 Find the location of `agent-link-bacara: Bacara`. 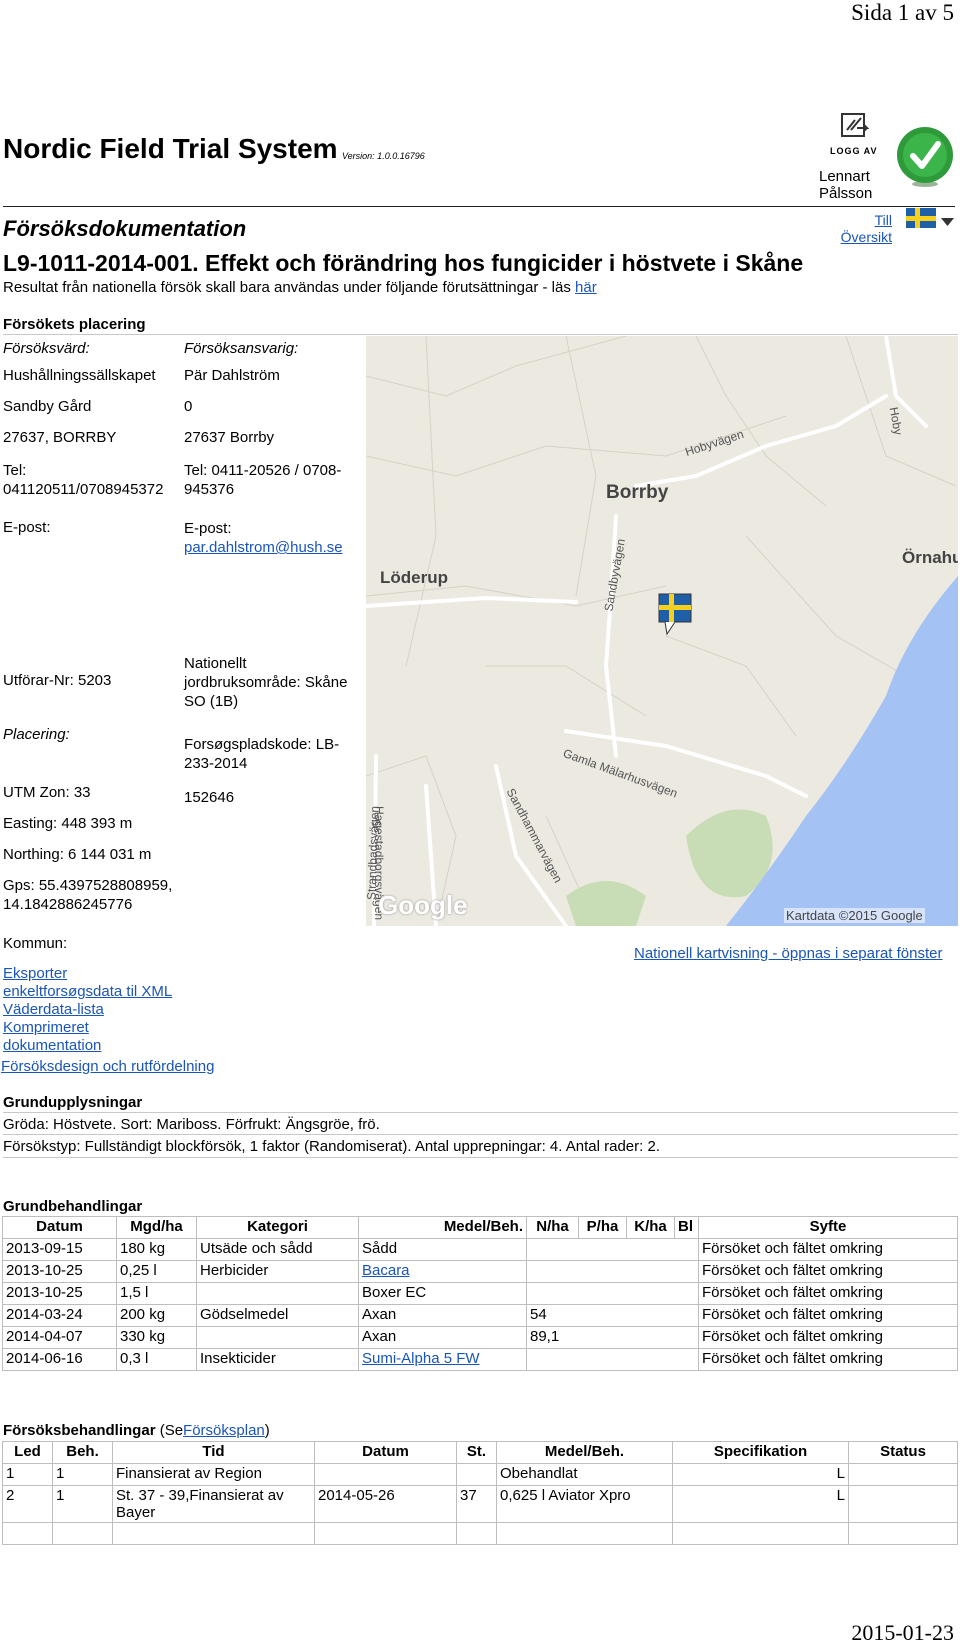

agent-link-bacara: Bacara is located at coordinates (386, 1270).